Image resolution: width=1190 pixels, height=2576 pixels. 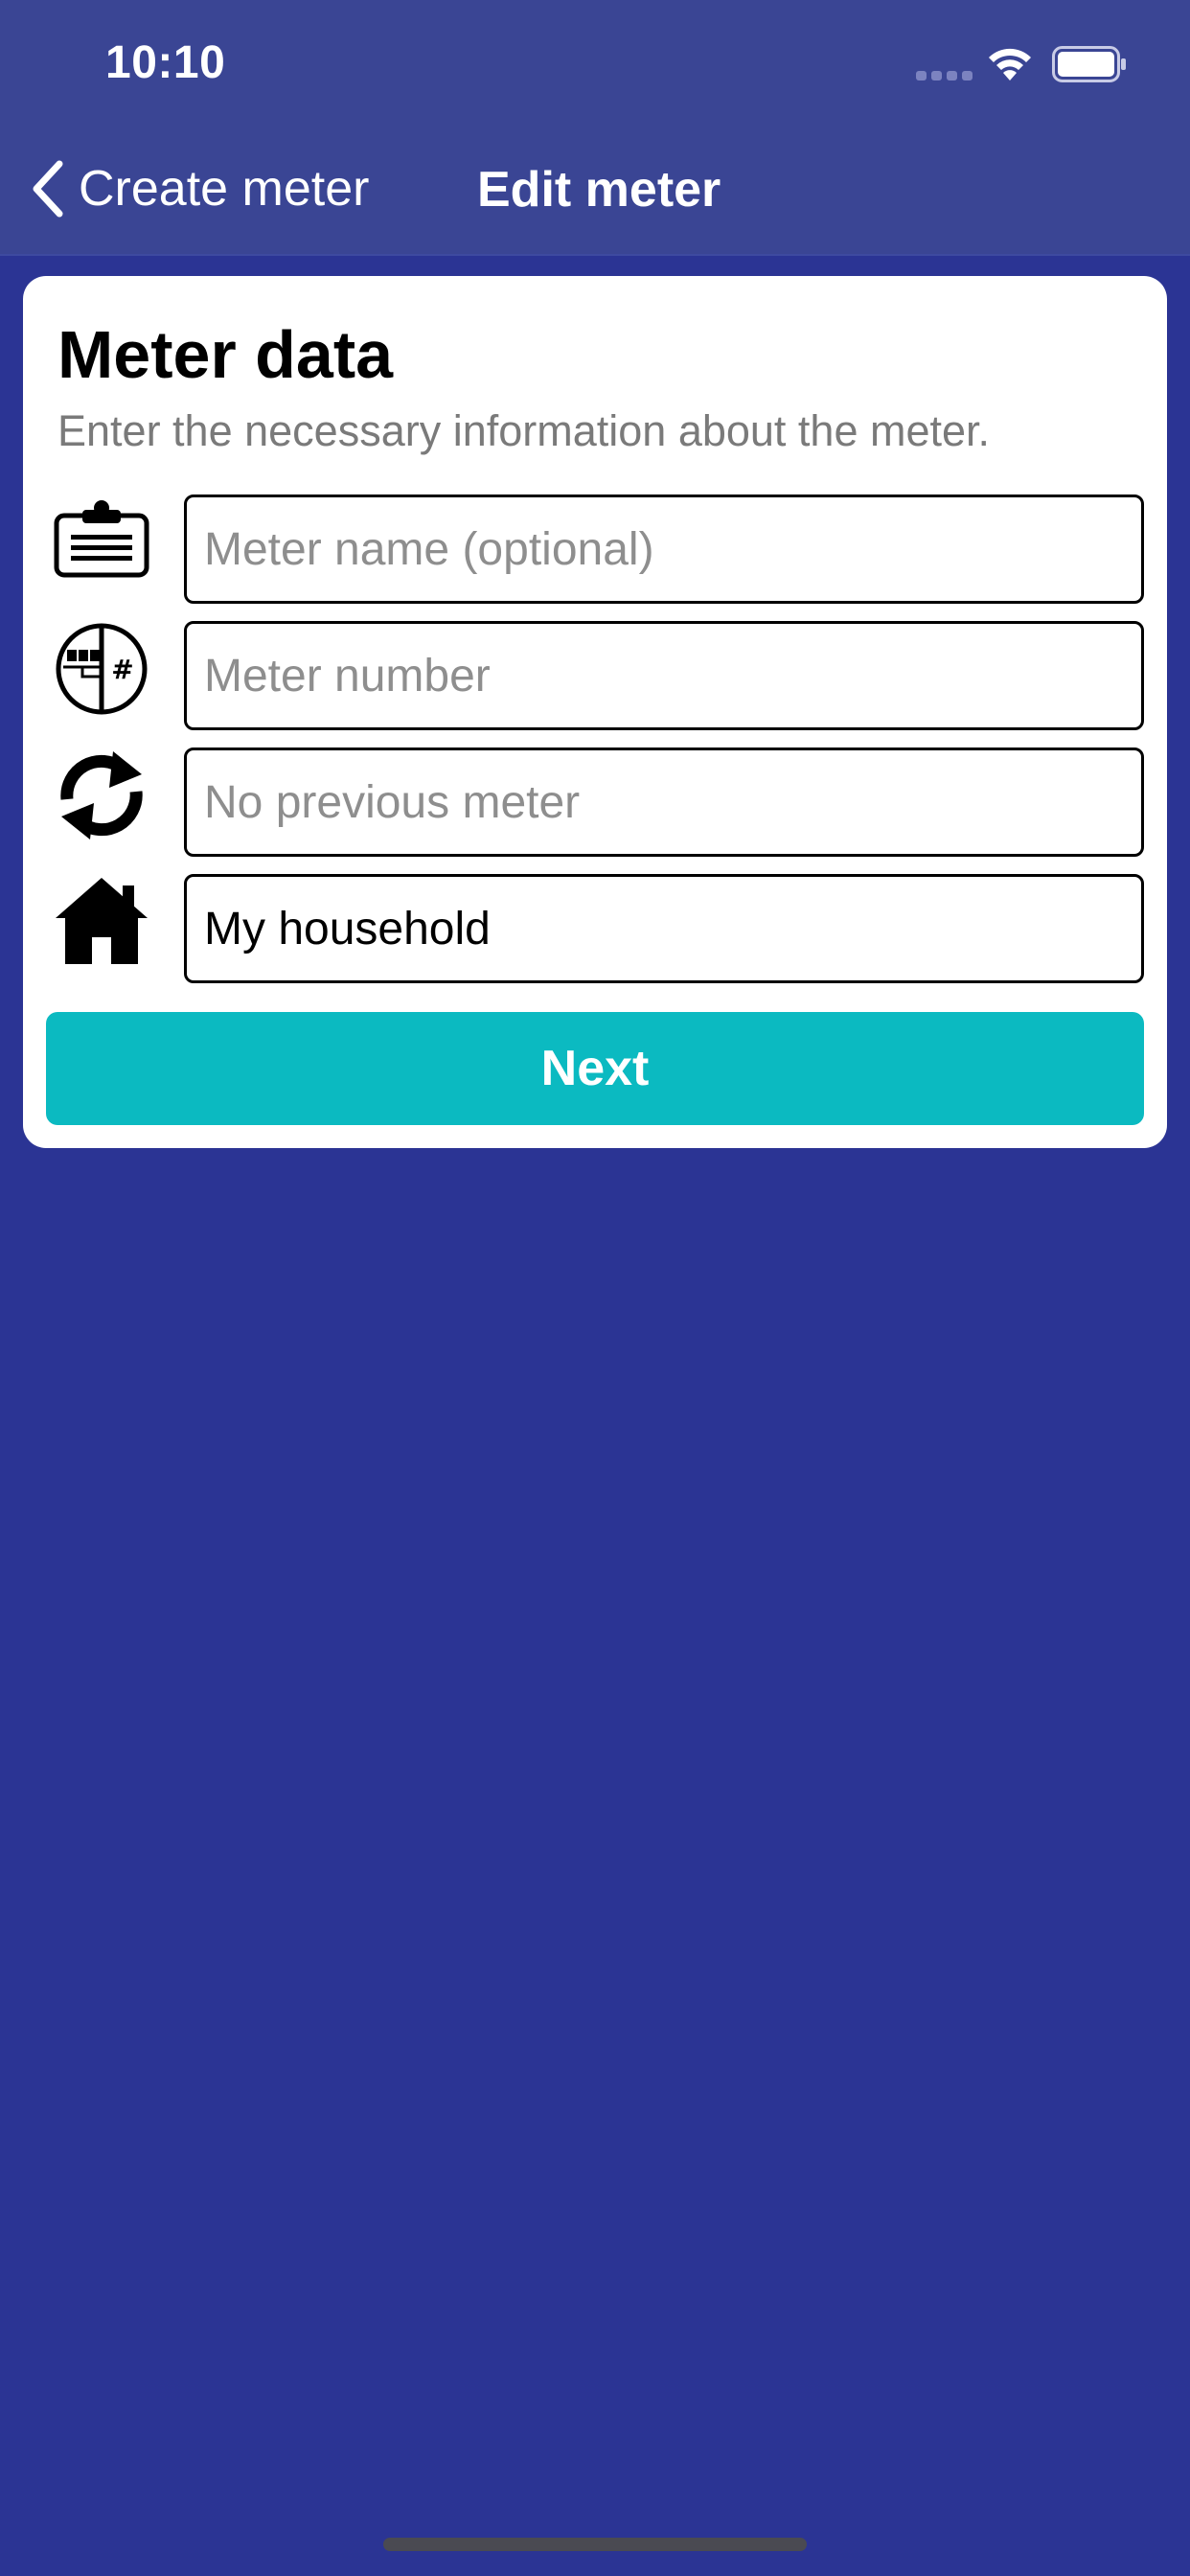 What do you see at coordinates (664, 802) in the screenshot?
I see `previous-meter-select: No previous meter` at bounding box center [664, 802].